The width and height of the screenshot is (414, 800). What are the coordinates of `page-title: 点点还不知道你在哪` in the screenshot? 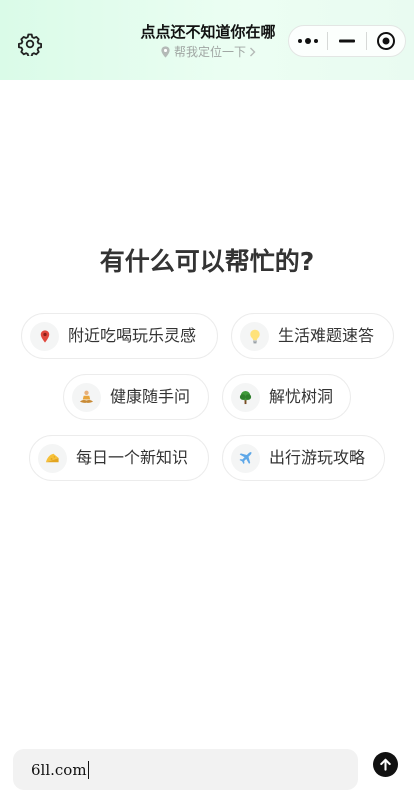 It's located at (208, 32).